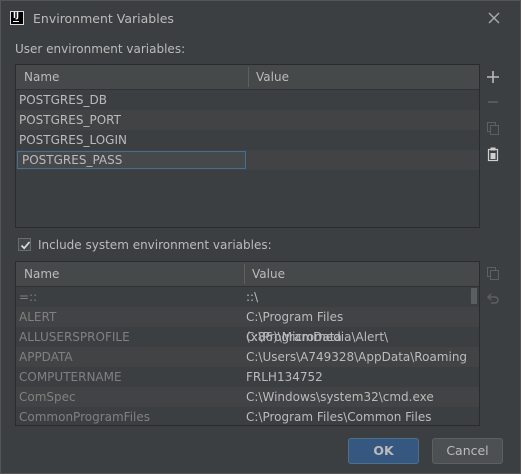 Image resolution: width=521 pixels, height=474 pixels. What do you see at coordinates (493, 77) in the screenshot?
I see `add-icon` at bounding box center [493, 77].